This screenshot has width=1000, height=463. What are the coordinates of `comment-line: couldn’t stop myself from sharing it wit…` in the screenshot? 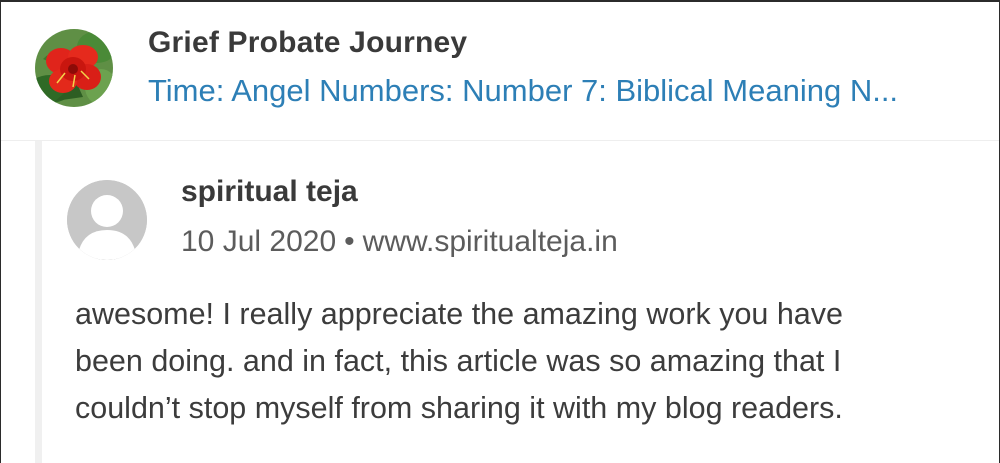 It's located at (459, 408).